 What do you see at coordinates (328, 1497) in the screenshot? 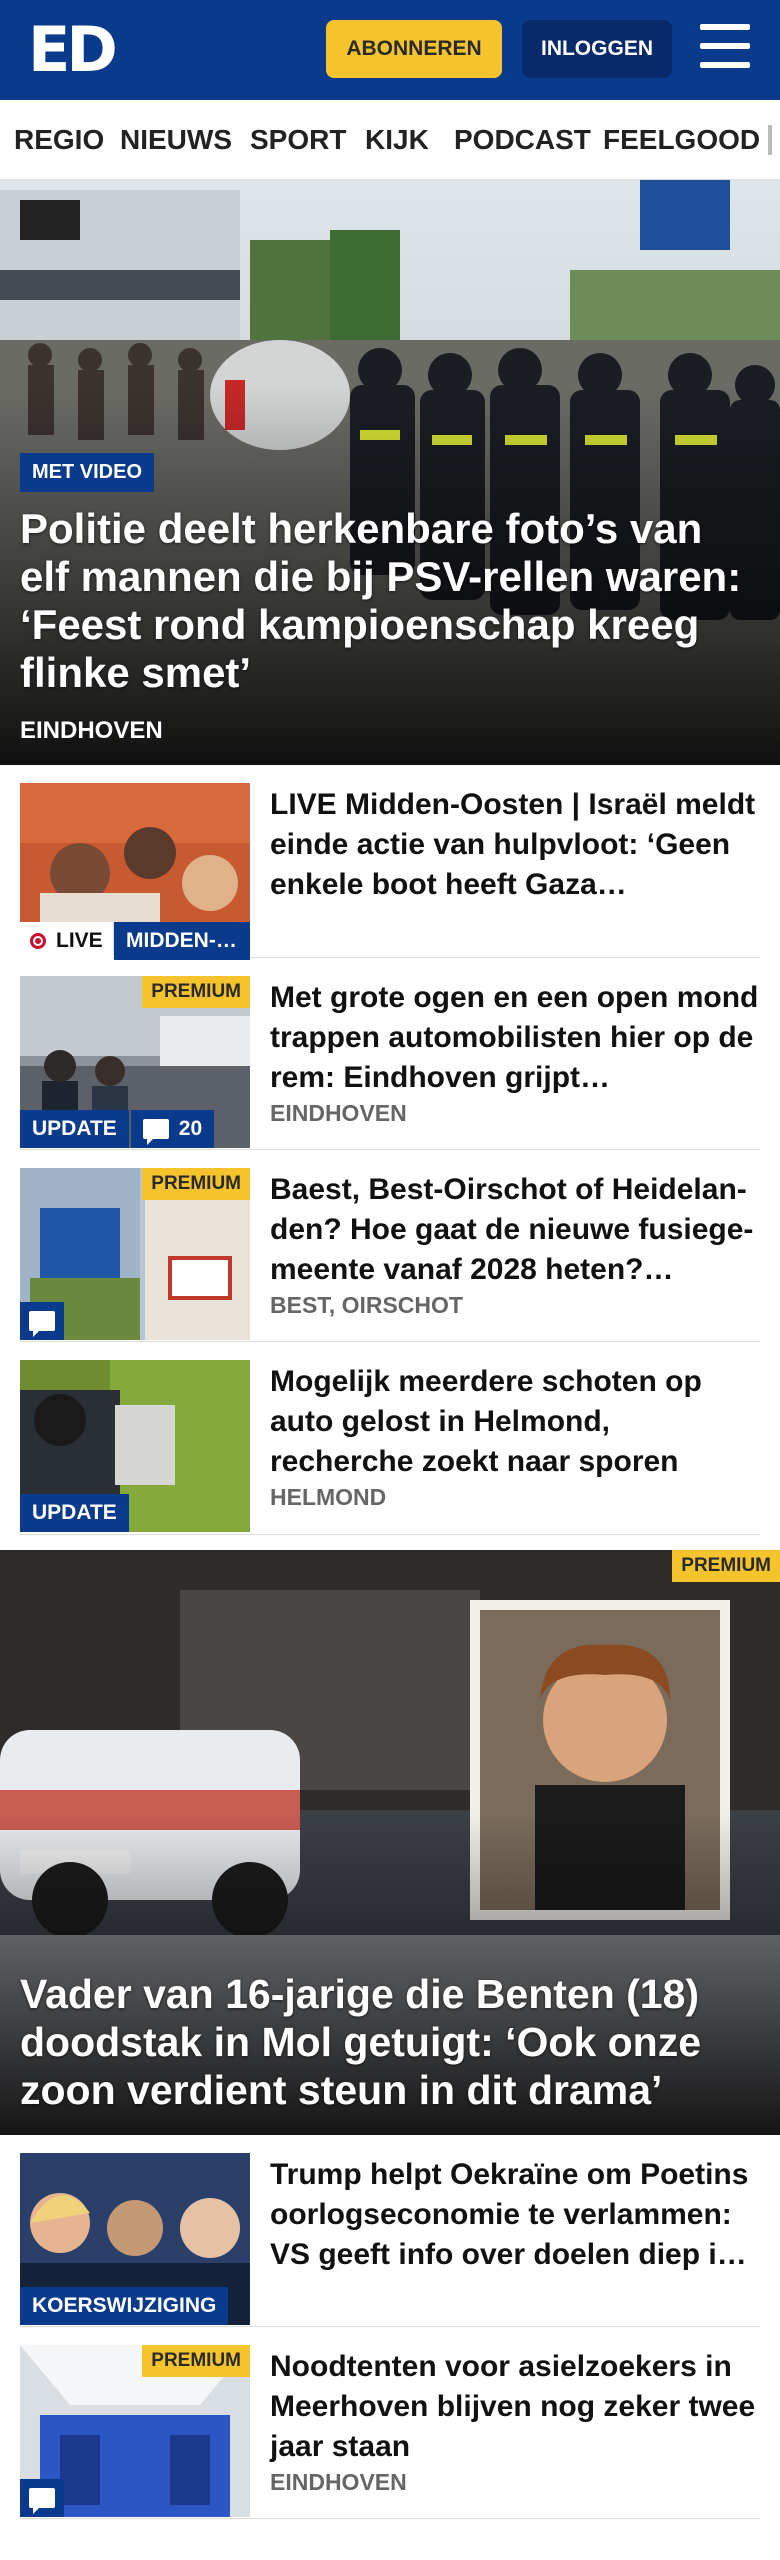
I see `article-location: HELMOND` at bounding box center [328, 1497].